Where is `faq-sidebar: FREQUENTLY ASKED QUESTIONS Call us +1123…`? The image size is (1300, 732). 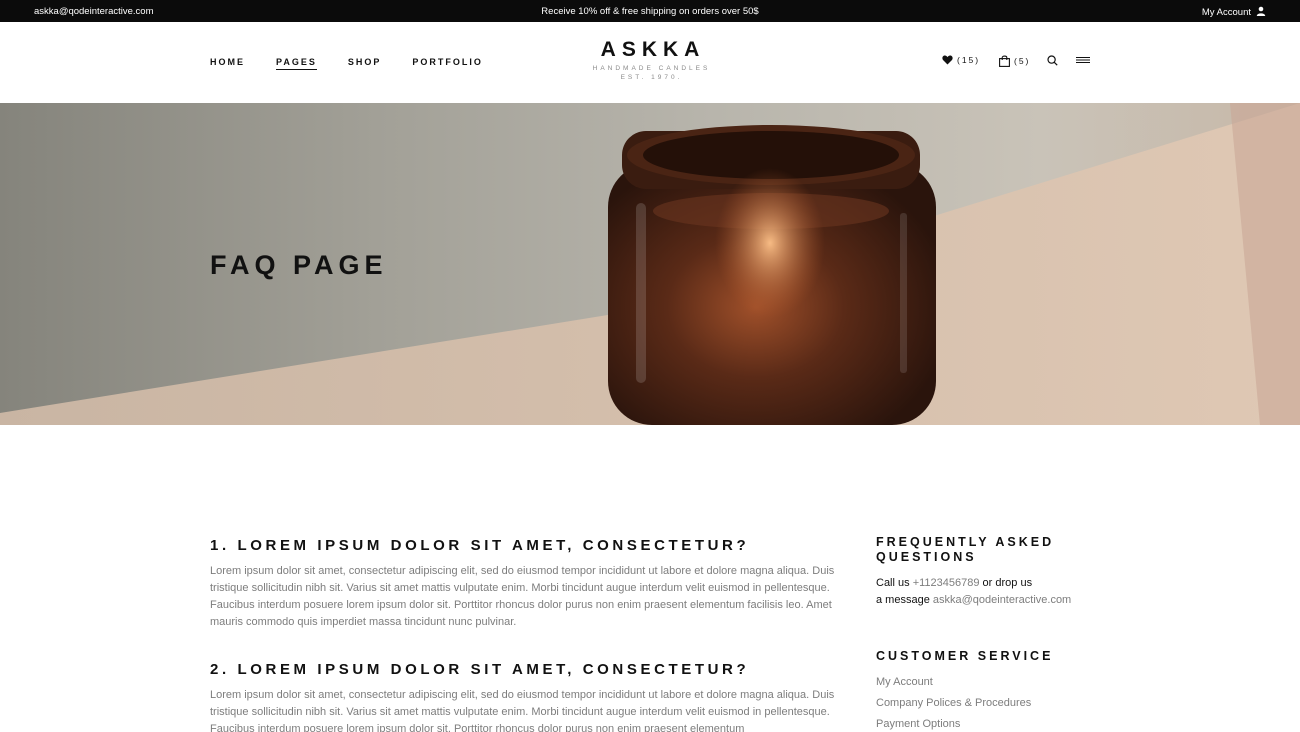
faq-sidebar: FREQUENTLY ASKED QUESTIONS Call us +1123… is located at coordinates (996, 633).